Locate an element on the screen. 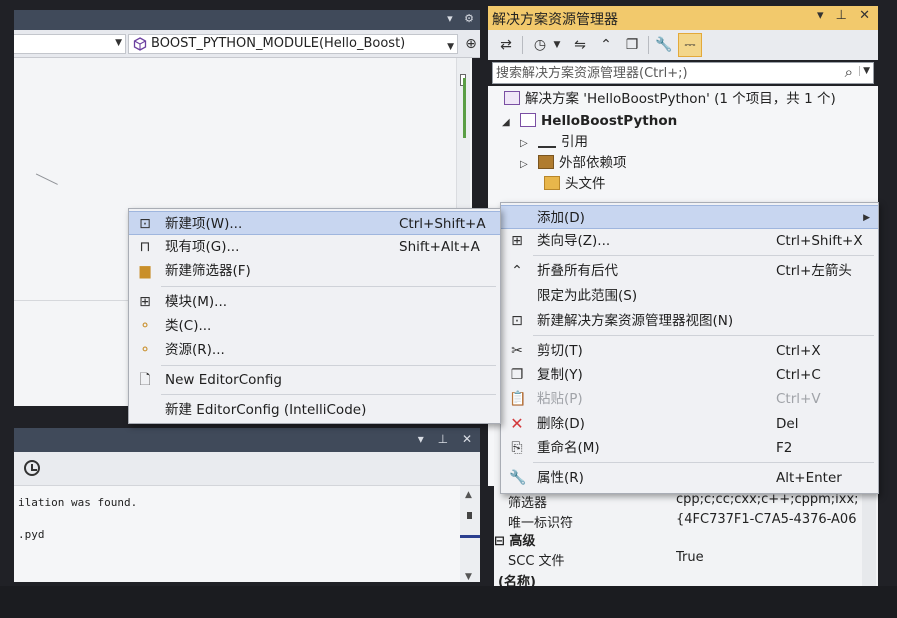 The image size is (897, 618). property-category-label: 高级 is located at coordinates (522, 541).